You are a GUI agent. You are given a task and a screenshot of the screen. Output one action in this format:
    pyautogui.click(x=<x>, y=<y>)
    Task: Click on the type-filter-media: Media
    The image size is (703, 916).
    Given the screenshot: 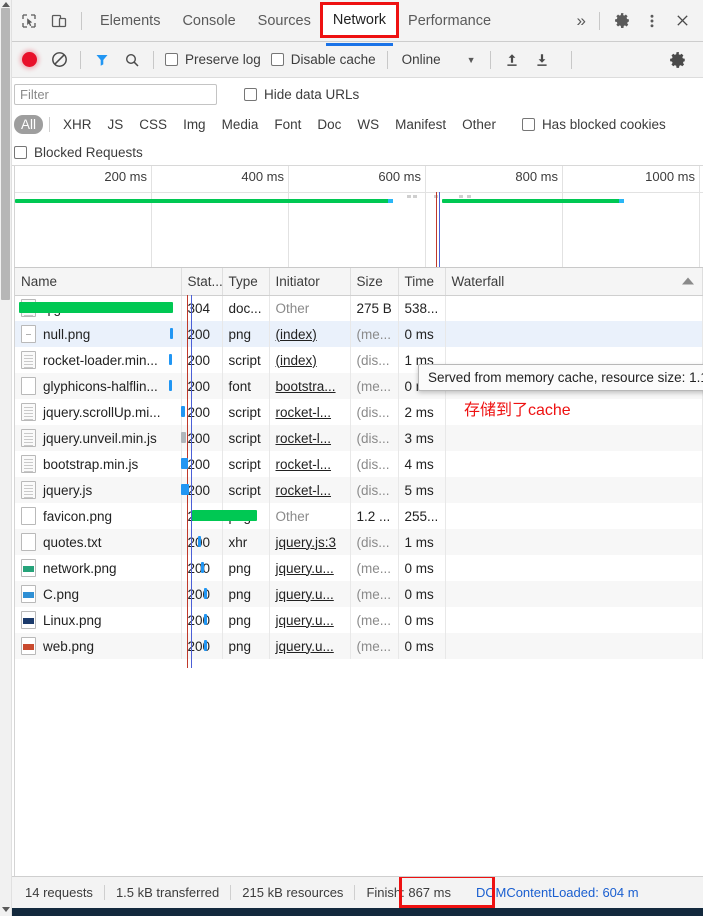 What is the action you would take?
    pyautogui.click(x=240, y=124)
    